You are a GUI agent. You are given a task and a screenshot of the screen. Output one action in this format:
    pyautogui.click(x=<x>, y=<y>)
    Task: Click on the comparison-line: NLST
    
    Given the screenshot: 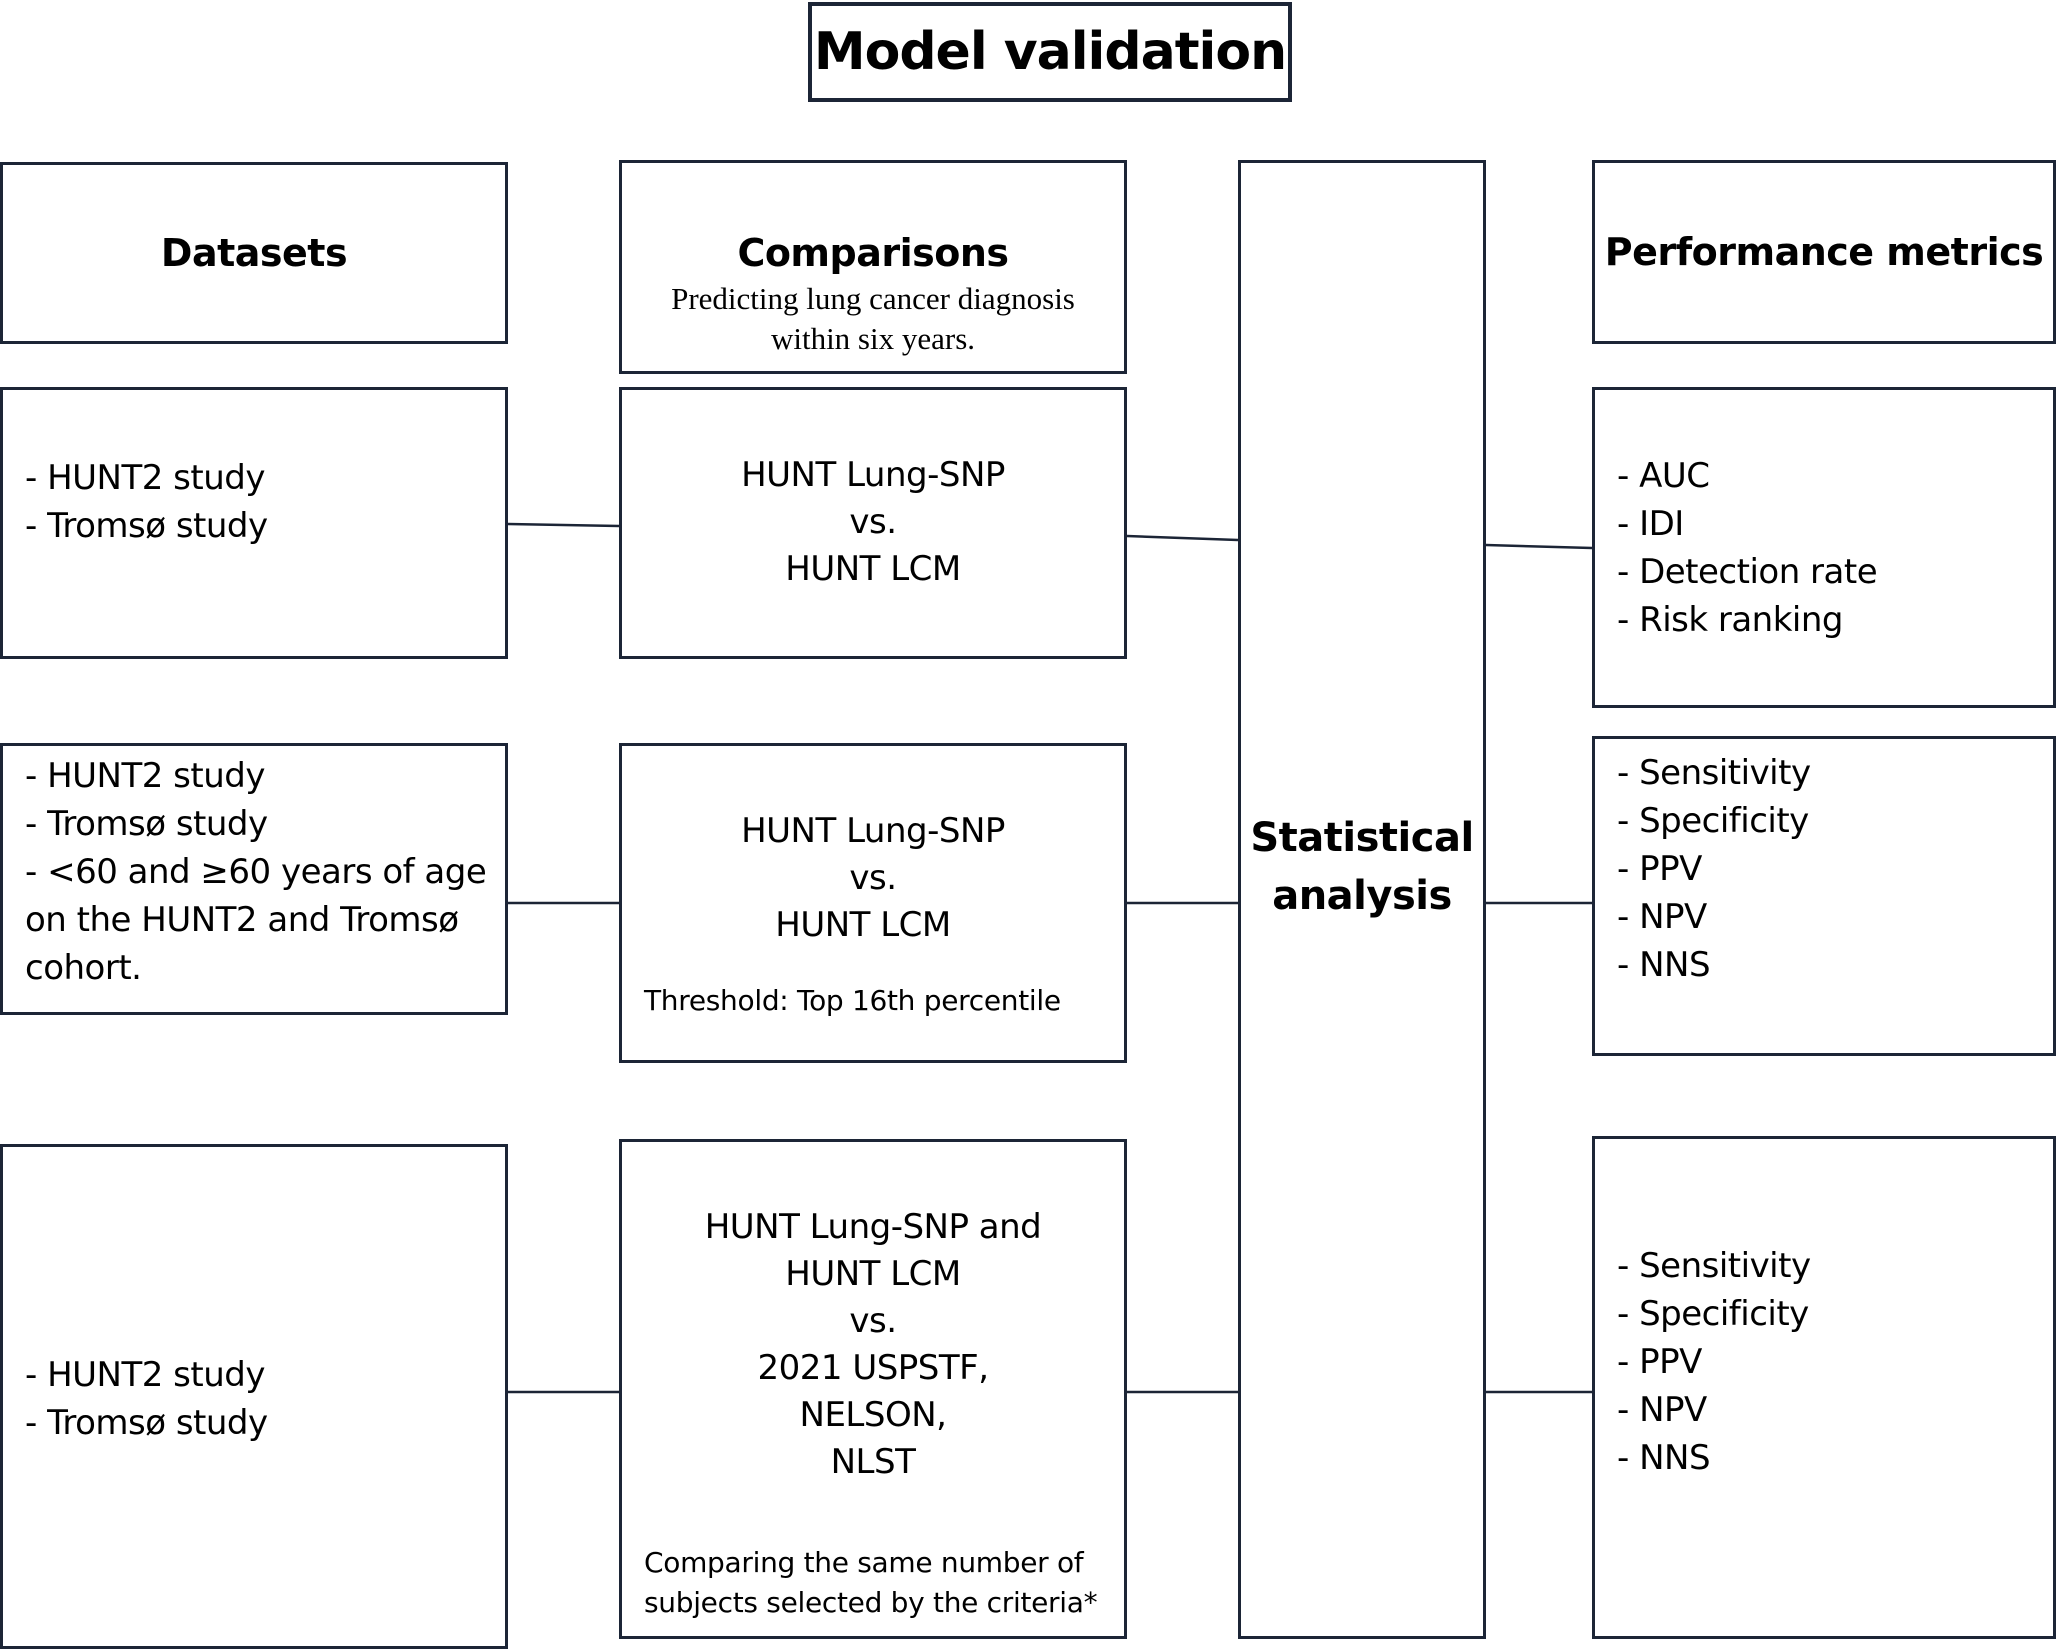 What is the action you would take?
    pyautogui.click(x=873, y=1462)
    